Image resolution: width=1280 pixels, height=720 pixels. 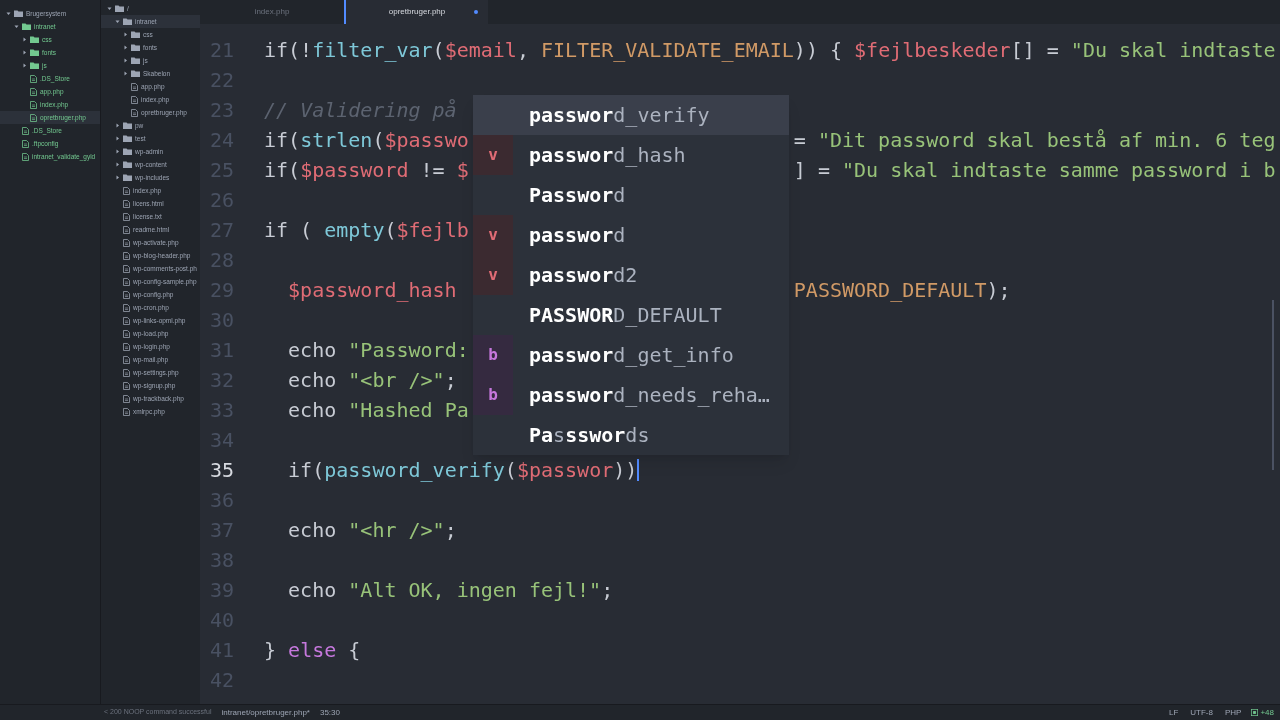 What do you see at coordinates (1201, 712) in the screenshot?
I see `encoding: UTF-8` at bounding box center [1201, 712].